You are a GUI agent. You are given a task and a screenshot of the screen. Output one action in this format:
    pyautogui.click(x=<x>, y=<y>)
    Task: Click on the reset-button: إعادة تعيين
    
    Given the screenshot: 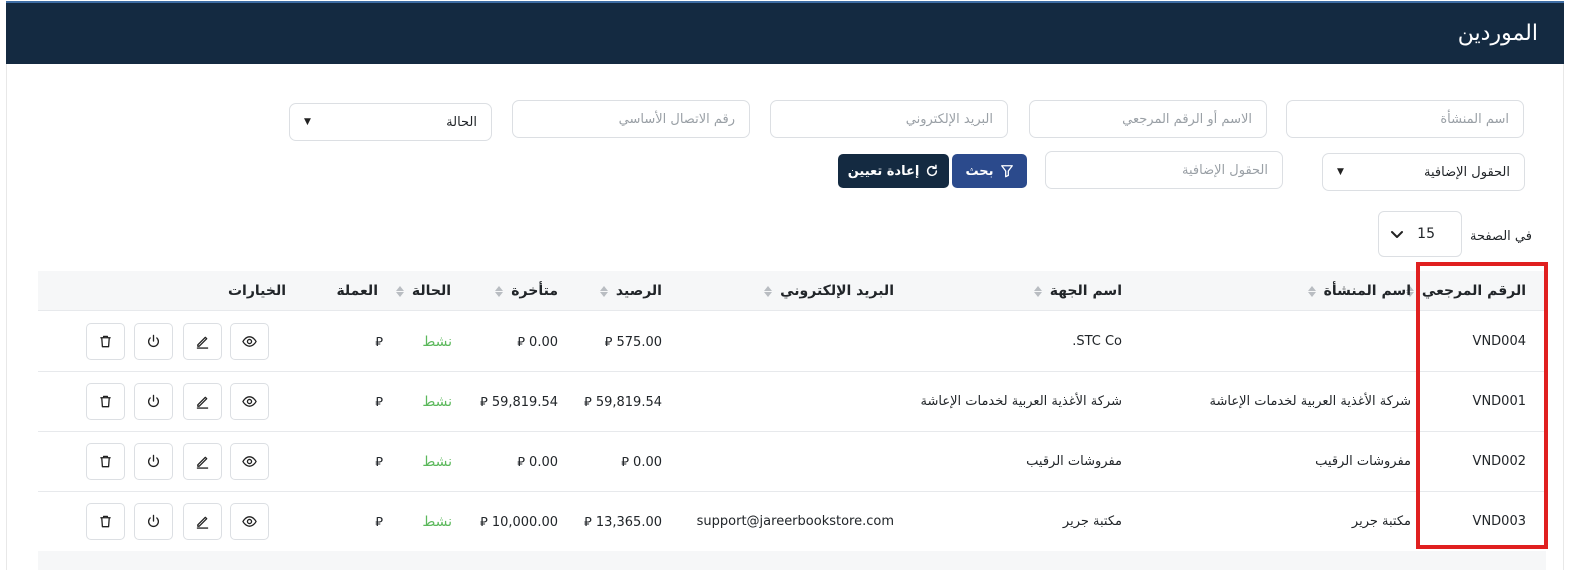 What is the action you would take?
    pyautogui.click(x=893, y=171)
    